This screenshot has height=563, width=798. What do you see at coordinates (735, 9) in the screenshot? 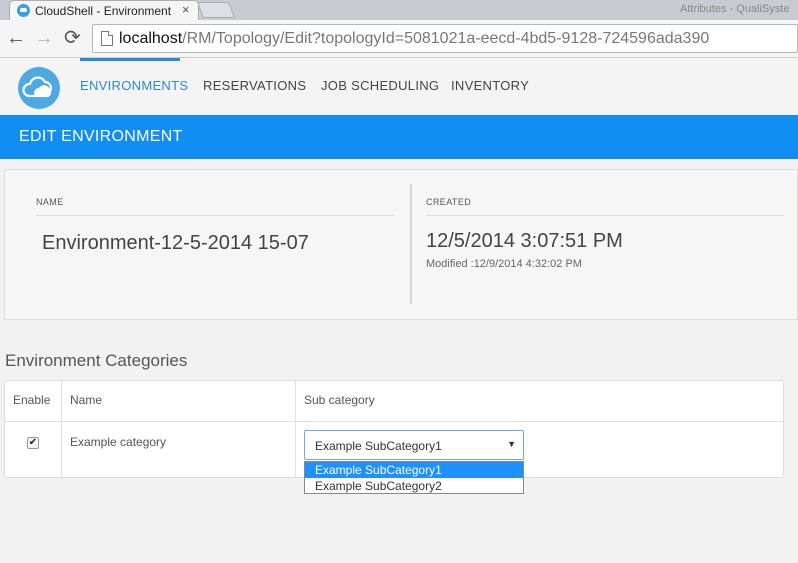
I see `window-title: Attributes - QualiSyste` at bounding box center [735, 9].